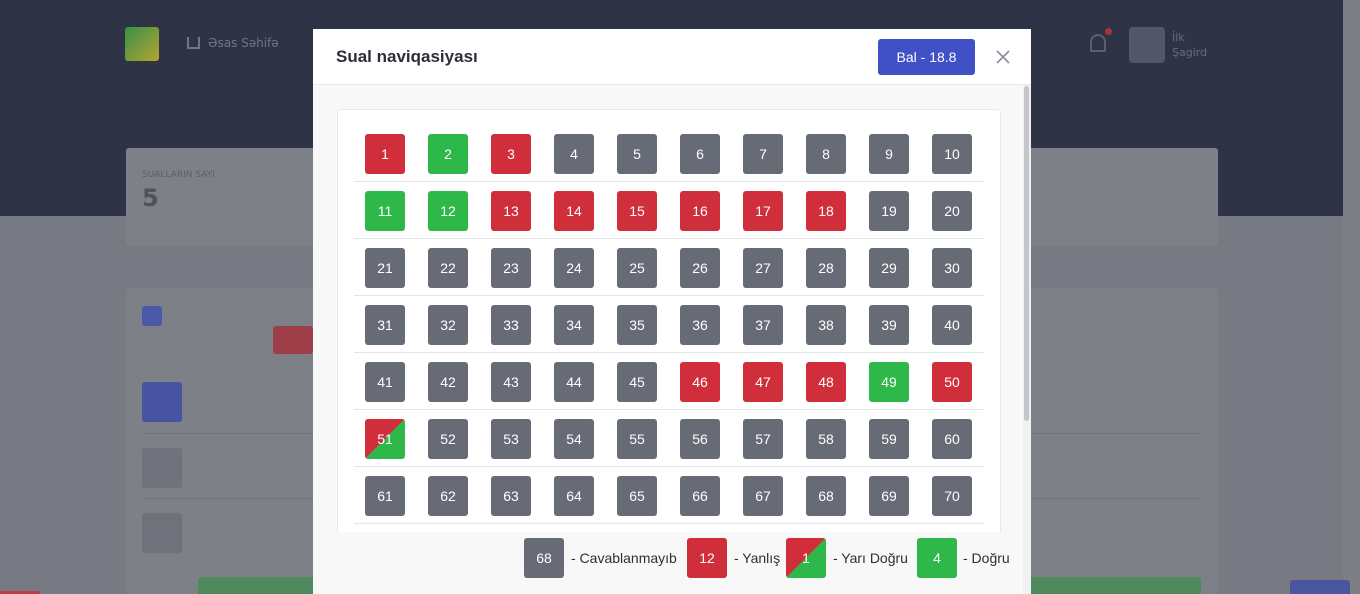 The image size is (1360, 594). Describe the element at coordinates (637, 325) in the screenshot. I see `question-button: 35` at that location.